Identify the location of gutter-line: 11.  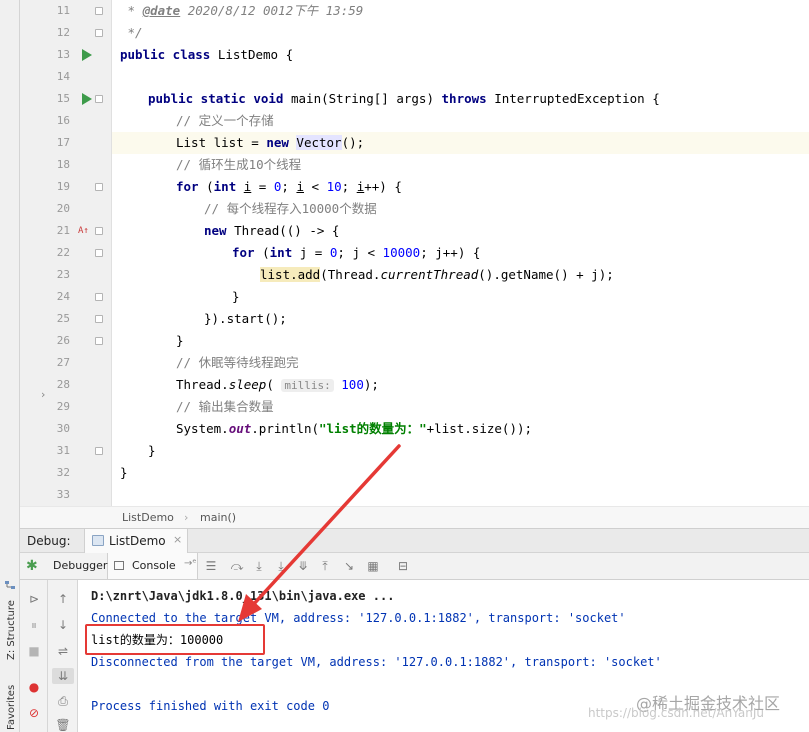
(66, 11).